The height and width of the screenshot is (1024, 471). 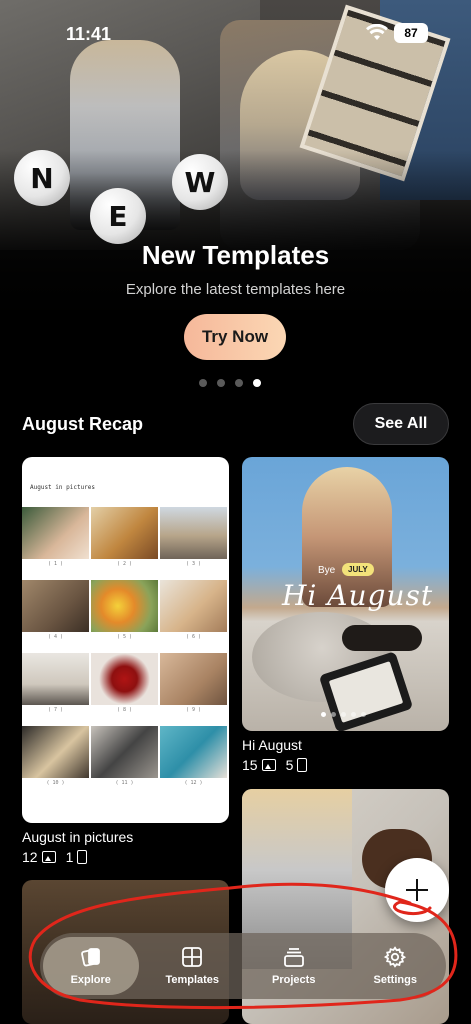 I want to click on battery-icon: 87, so click(x=411, y=33).